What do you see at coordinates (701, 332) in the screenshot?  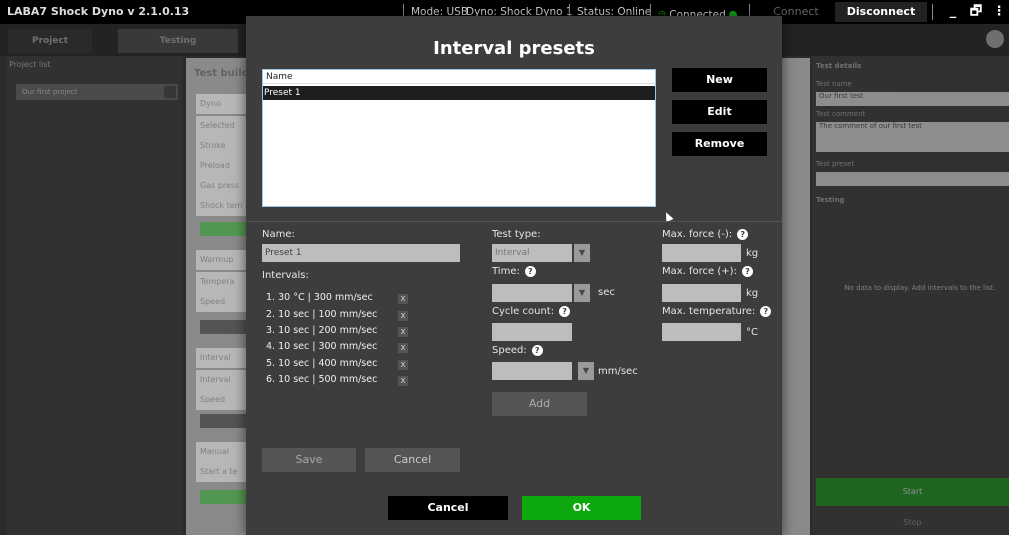 I see `max-temperature-input` at bounding box center [701, 332].